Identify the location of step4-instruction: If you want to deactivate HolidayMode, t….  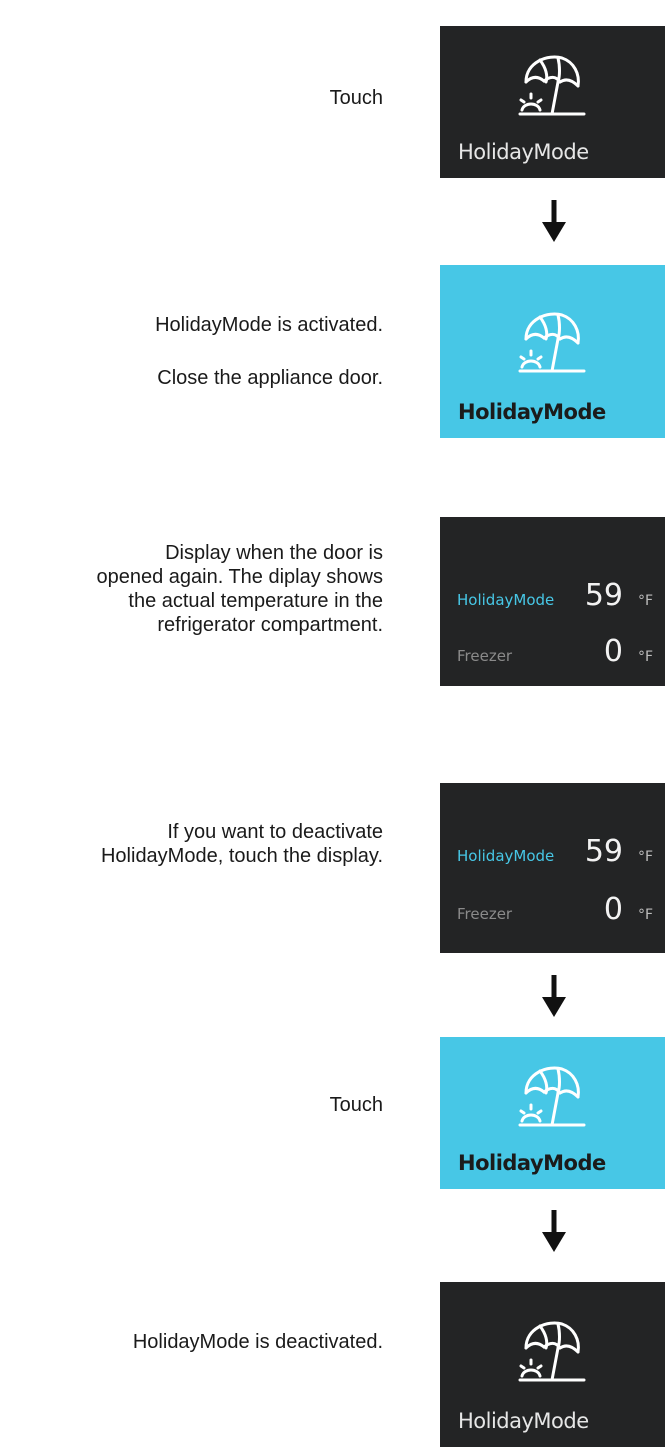
(241, 844).